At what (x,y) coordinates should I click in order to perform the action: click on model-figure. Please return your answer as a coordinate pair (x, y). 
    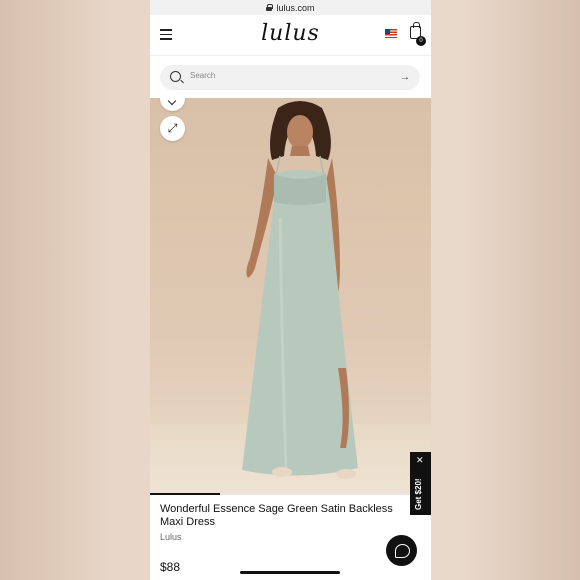
    Looking at the image, I should click on (300, 290).